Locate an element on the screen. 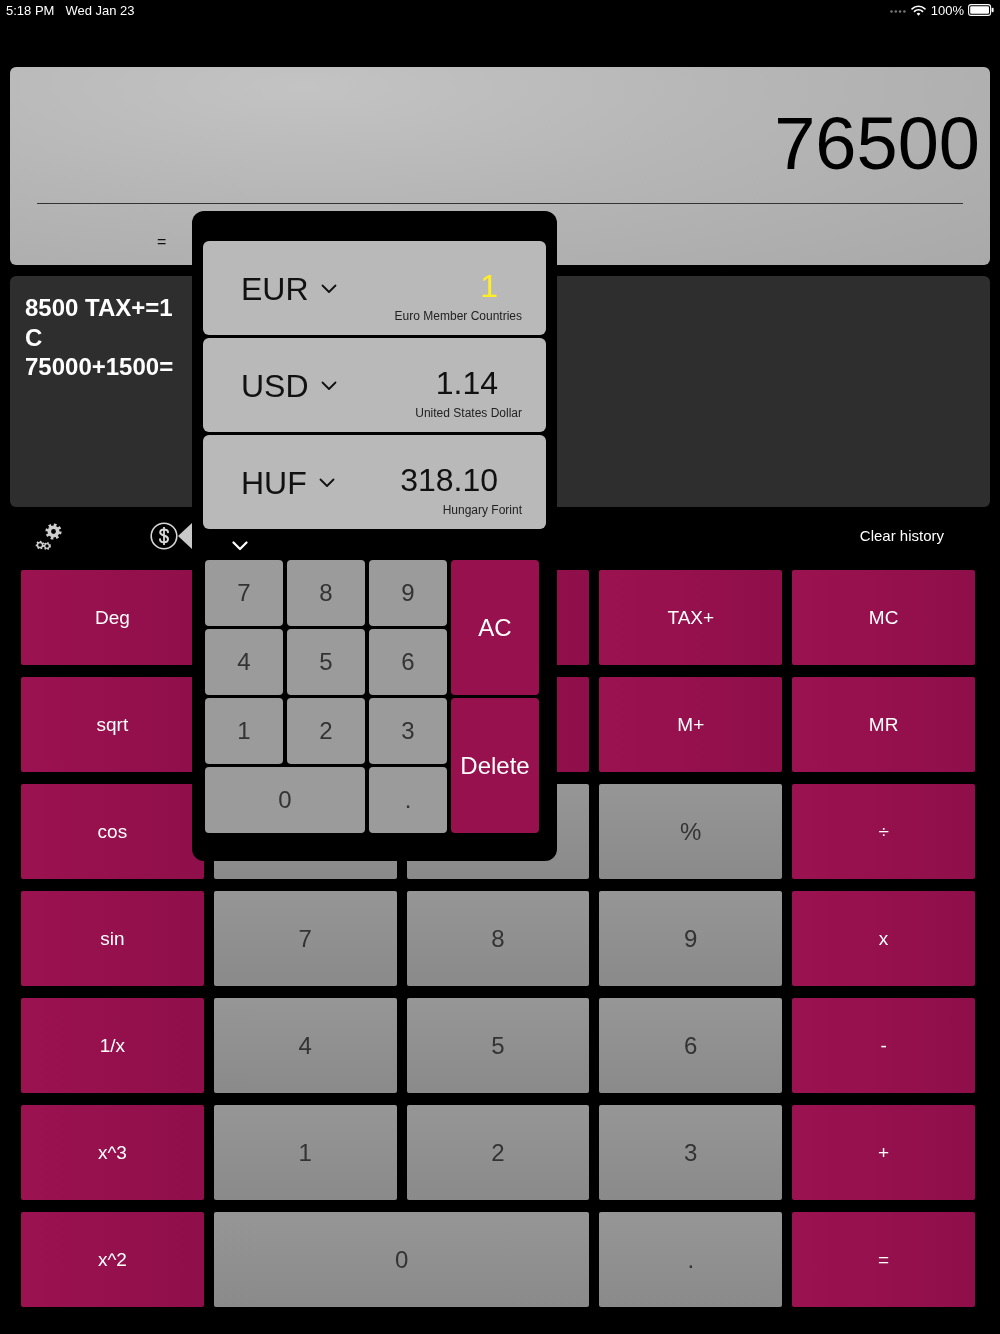 Image resolution: width=1000 pixels, height=1334 pixels. gears-icon is located at coordinates (49, 535).